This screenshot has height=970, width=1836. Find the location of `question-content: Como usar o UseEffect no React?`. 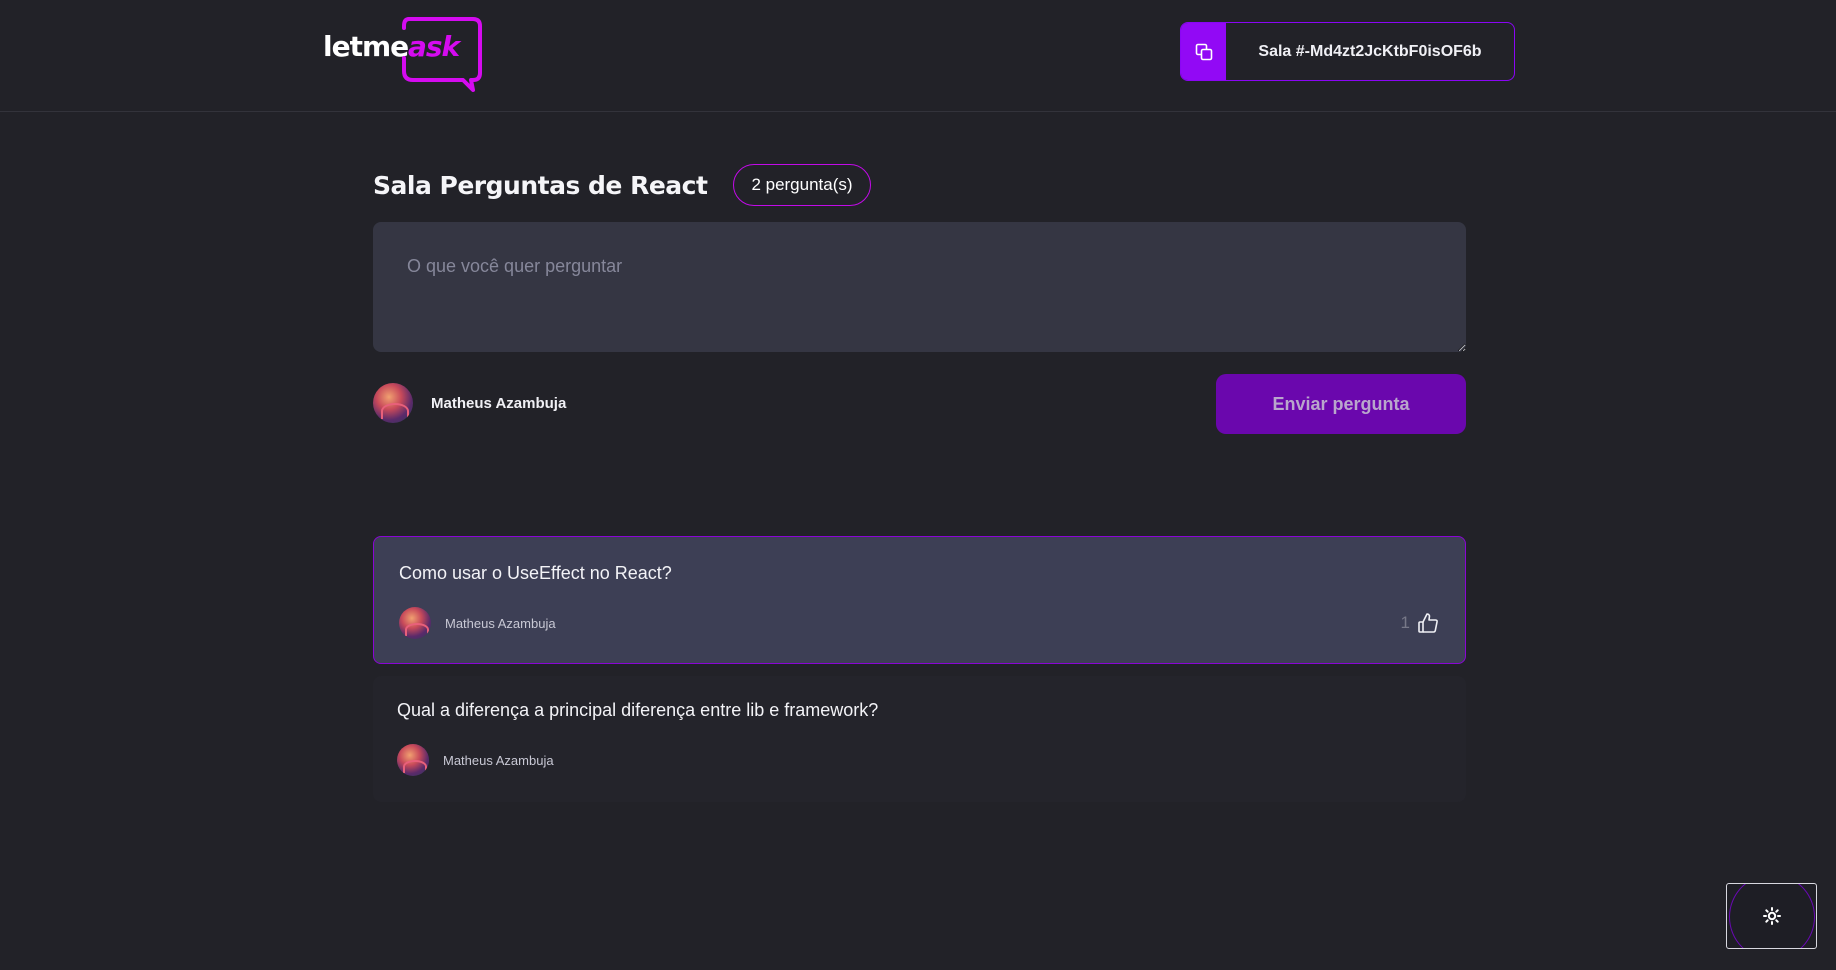

question-content: Como usar o UseEffect no React? is located at coordinates (535, 573).